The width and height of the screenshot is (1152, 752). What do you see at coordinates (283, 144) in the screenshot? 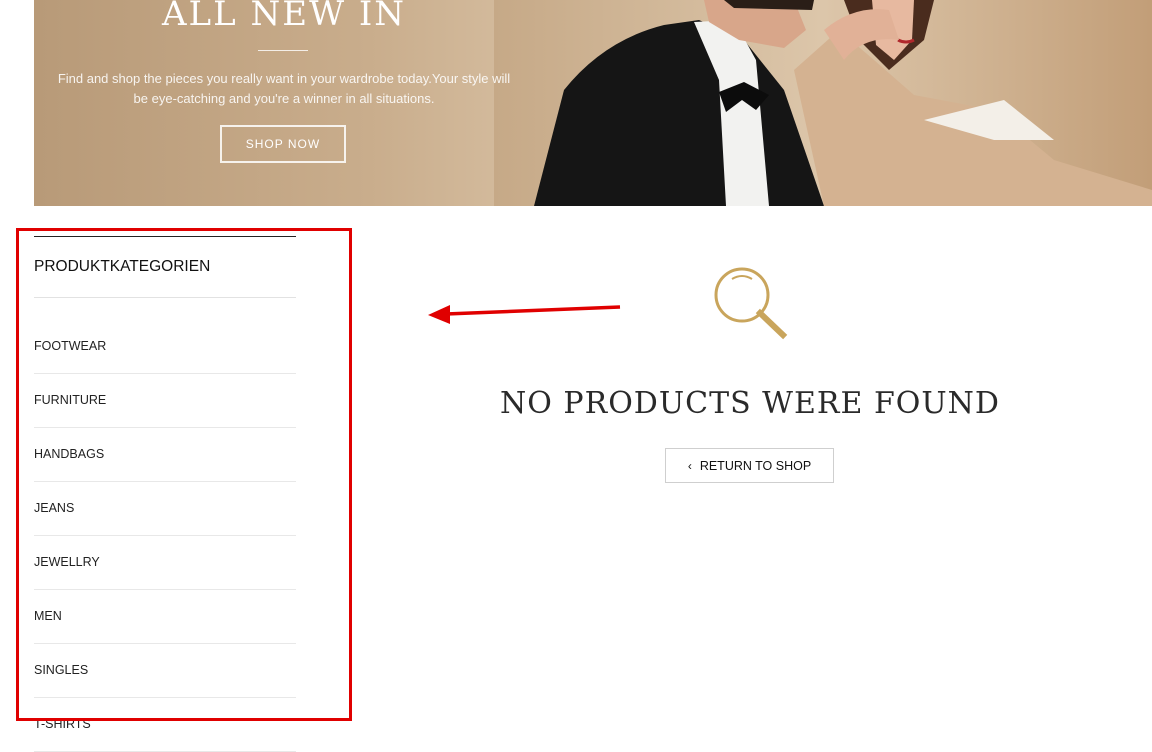
I see `shop-now-button: SHOP NOW` at bounding box center [283, 144].